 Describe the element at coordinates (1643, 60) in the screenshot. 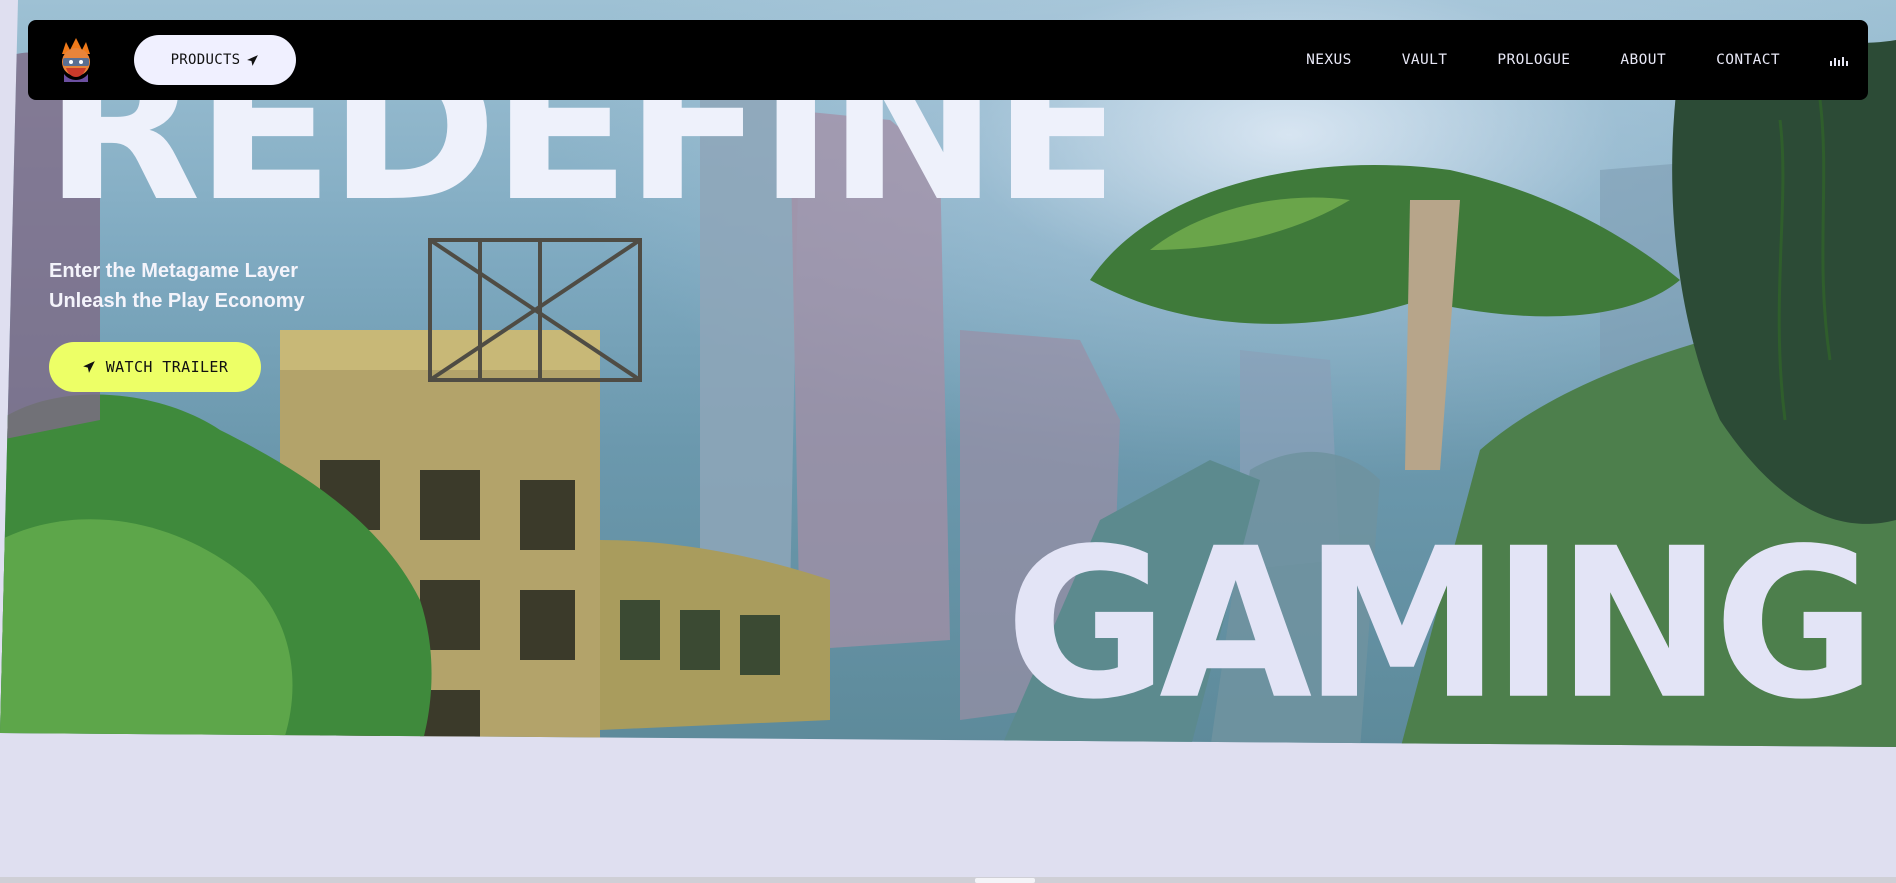

I see `nav-link-about: ABOUT` at that location.